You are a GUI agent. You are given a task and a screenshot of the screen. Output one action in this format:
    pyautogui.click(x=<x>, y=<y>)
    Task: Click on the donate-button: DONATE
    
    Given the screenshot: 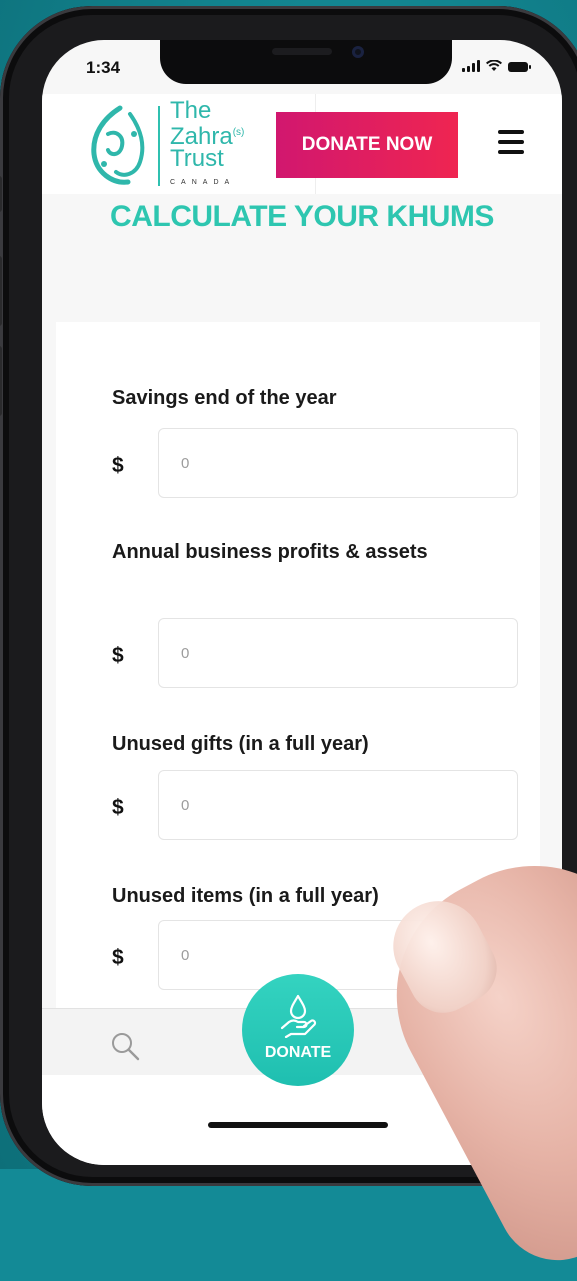 What is the action you would take?
    pyautogui.click(x=298, y=1030)
    